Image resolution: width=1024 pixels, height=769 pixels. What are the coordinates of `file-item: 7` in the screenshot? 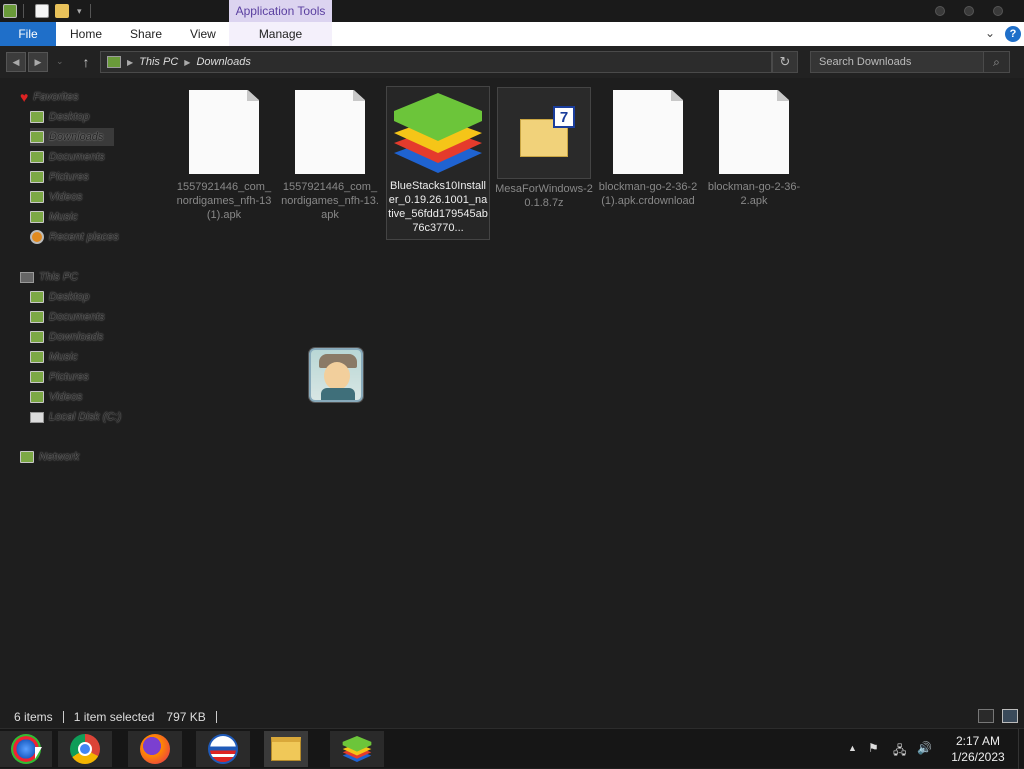 It's located at (544, 133).